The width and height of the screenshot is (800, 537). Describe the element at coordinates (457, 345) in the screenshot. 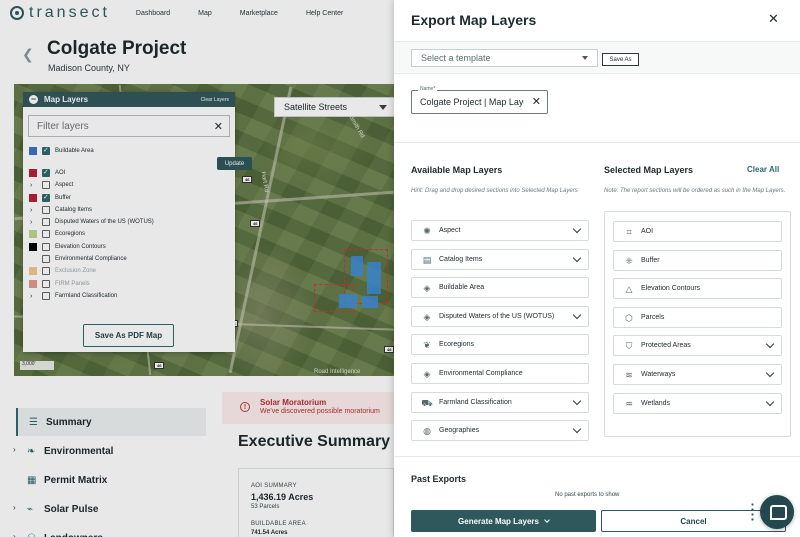

I see `map-layer-label: Ecoregions` at that location.